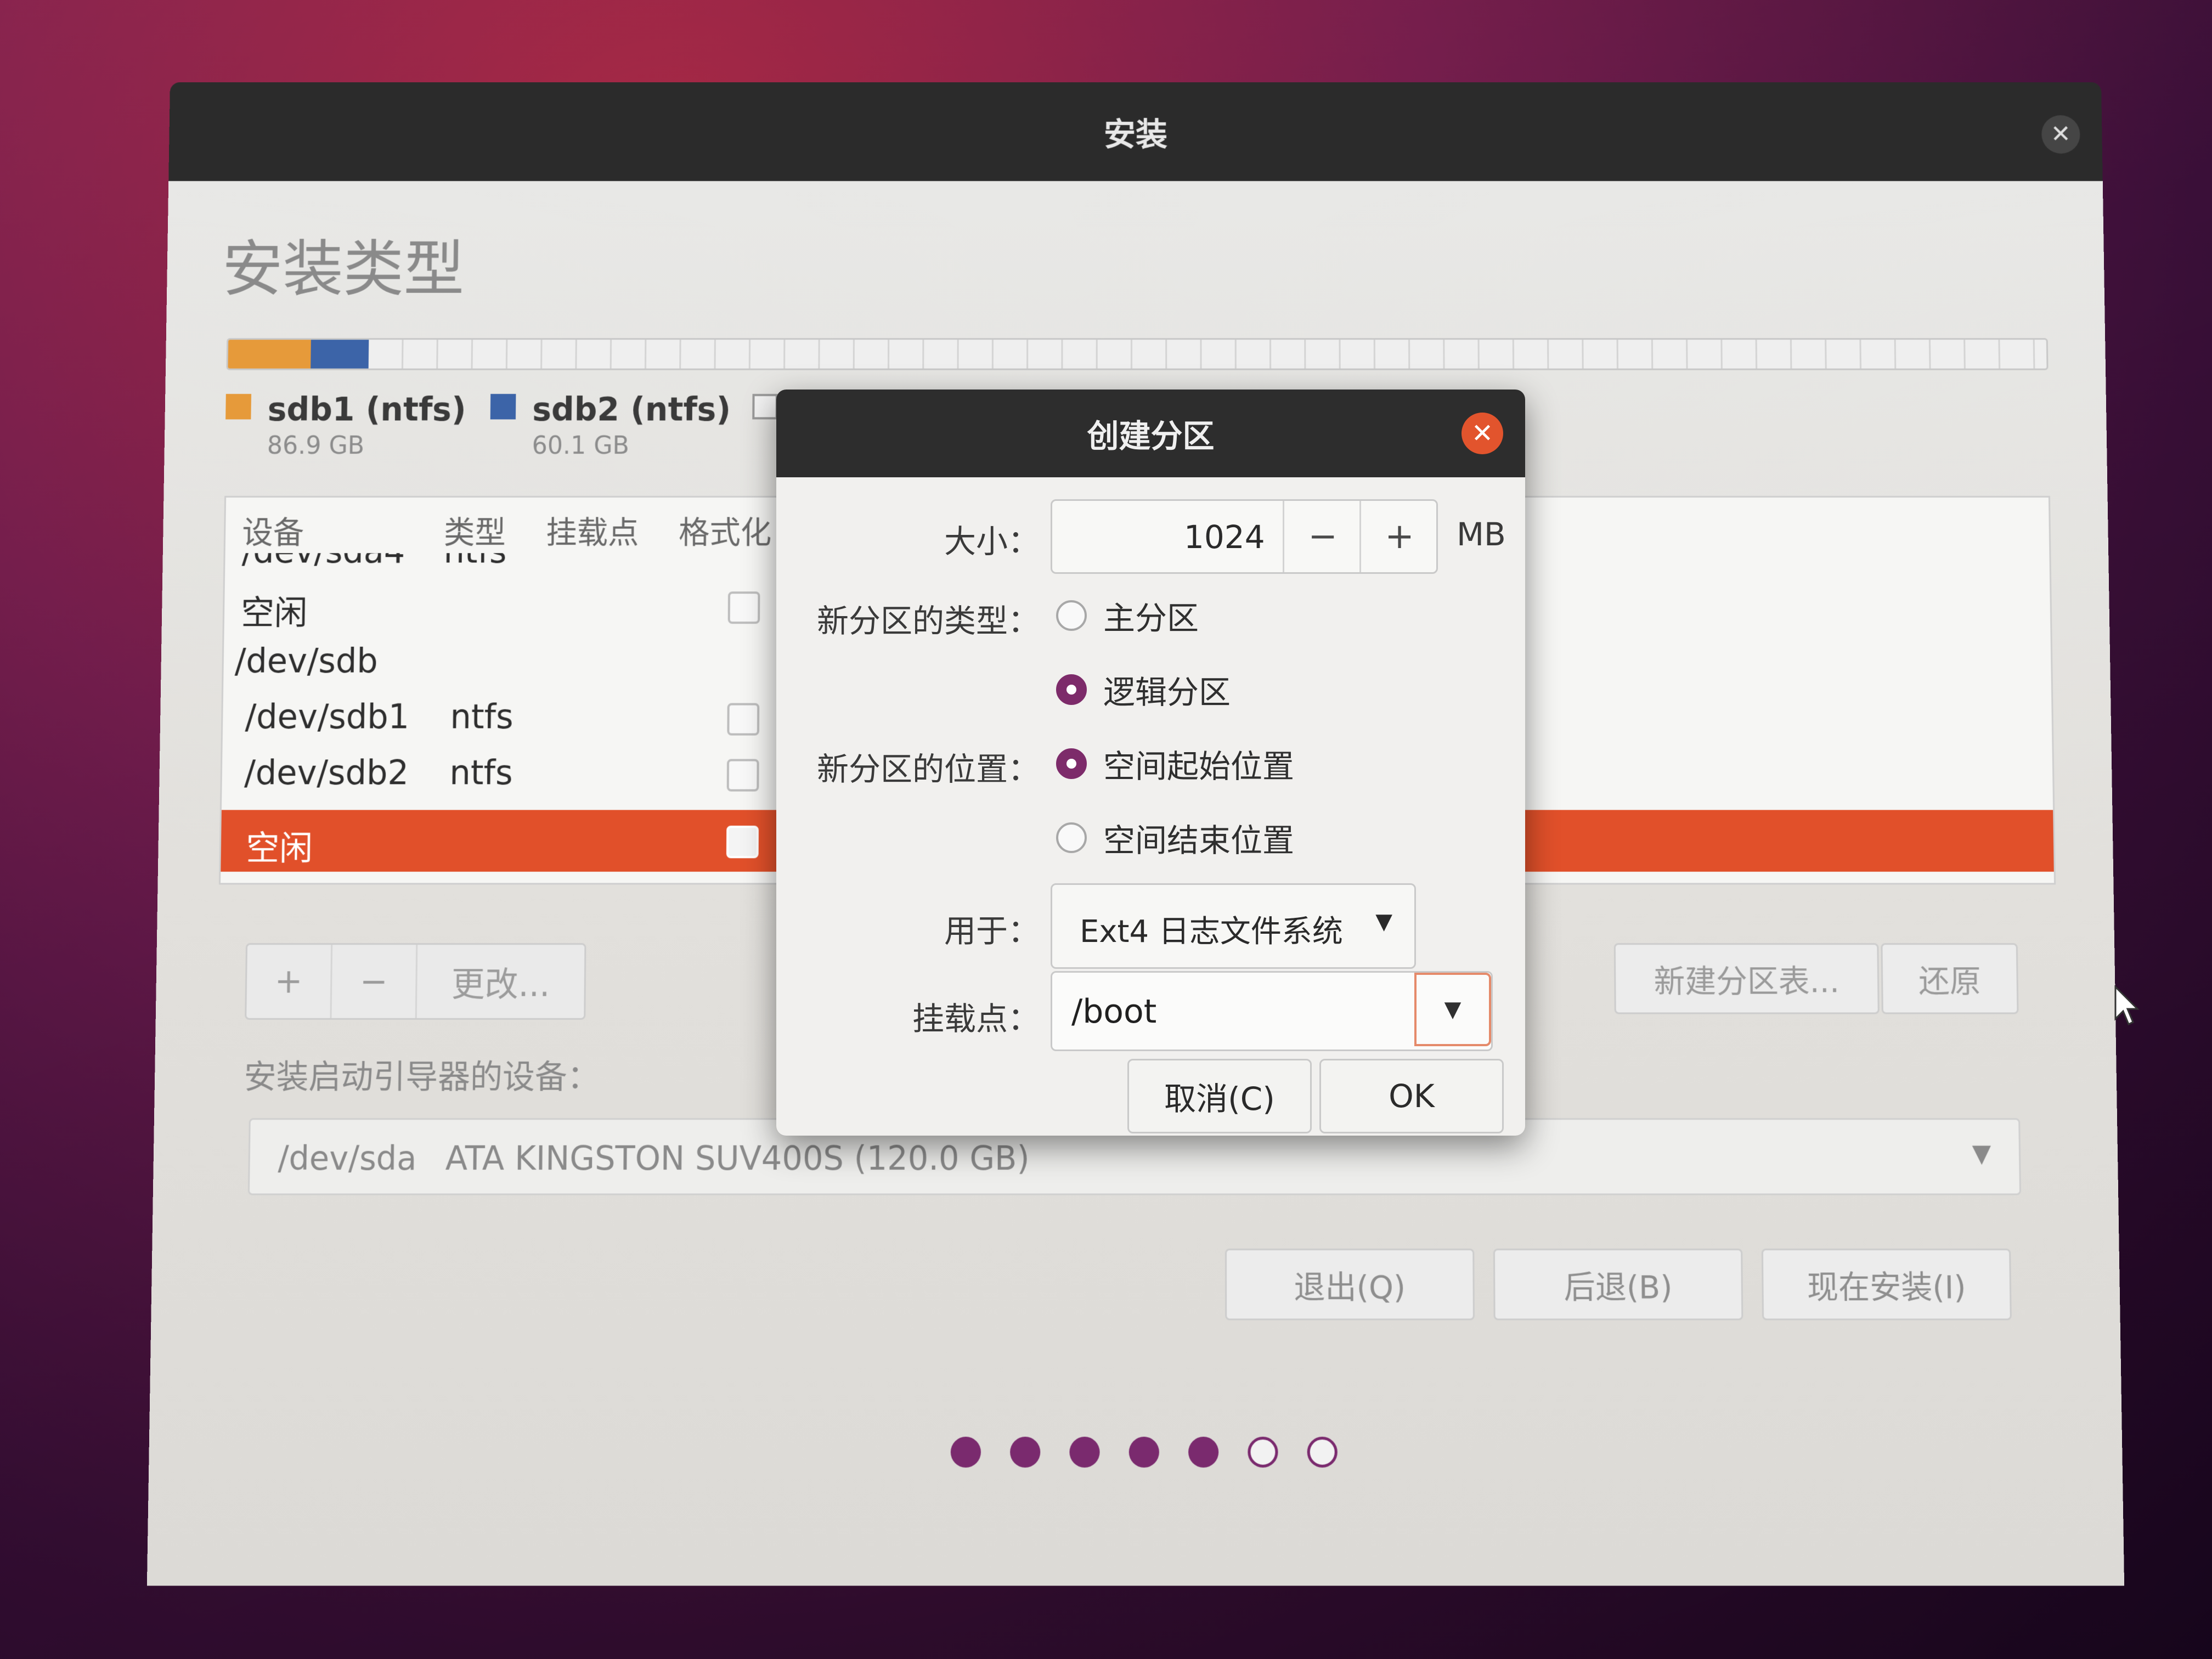  Describe the element at coordinates (1224, 537) in the screenshot. I see `size-value: 1024` at that location.